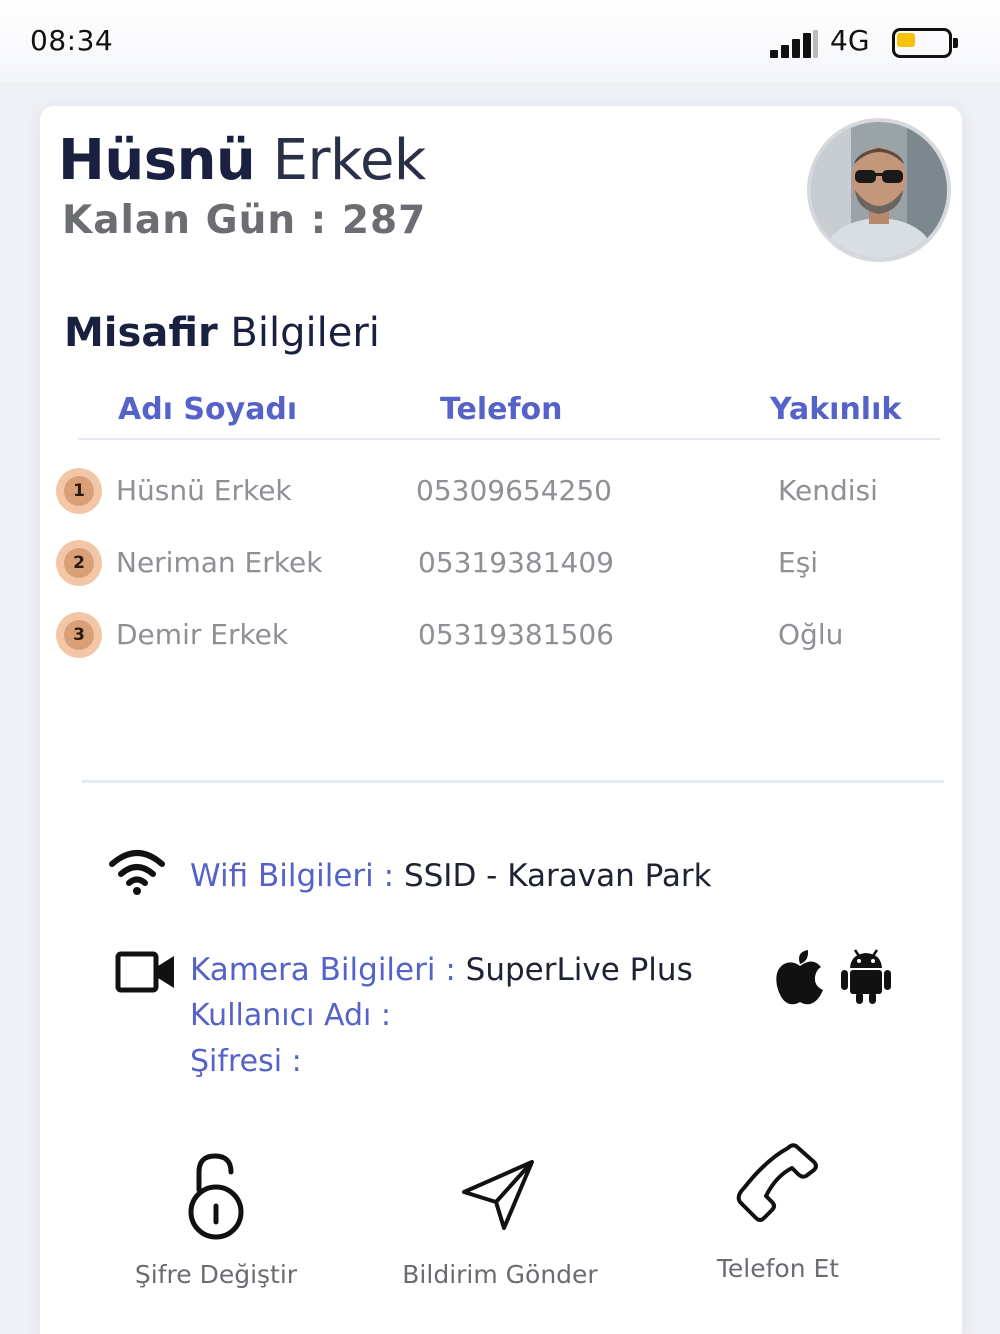 The height and width of the screenshot is (1334, 1000). What do you see at coordinates (509, 439) in the screenshot?
I see `header-divider` at bounding box center [509, 439].